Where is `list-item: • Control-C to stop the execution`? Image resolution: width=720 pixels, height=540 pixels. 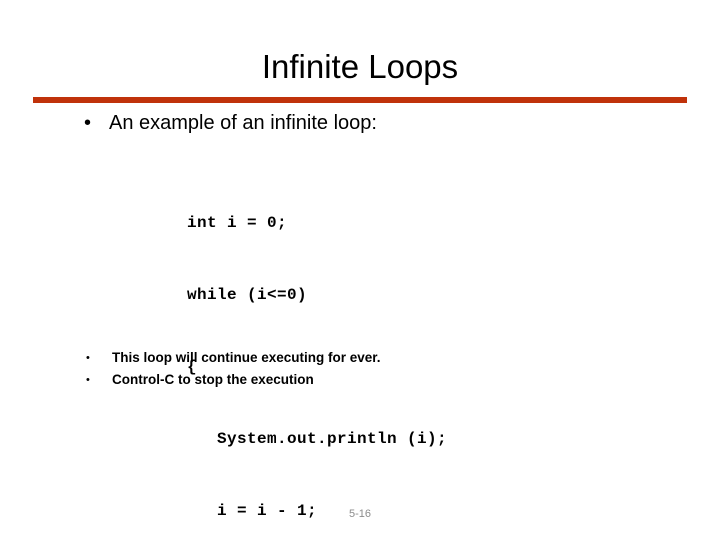
list-item: • Control-C to stop the execution is located at coordinates (366, 380).